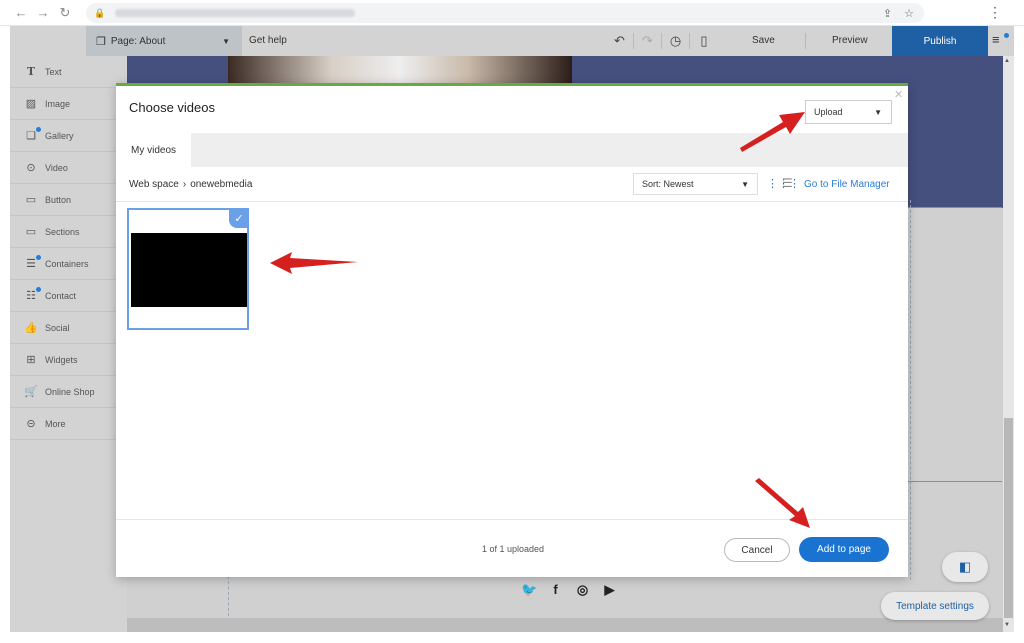 Image resolution: width=1024 pixels, height=643 pixels. I want to click on youtube-icon: ▶, so click(609, 590).